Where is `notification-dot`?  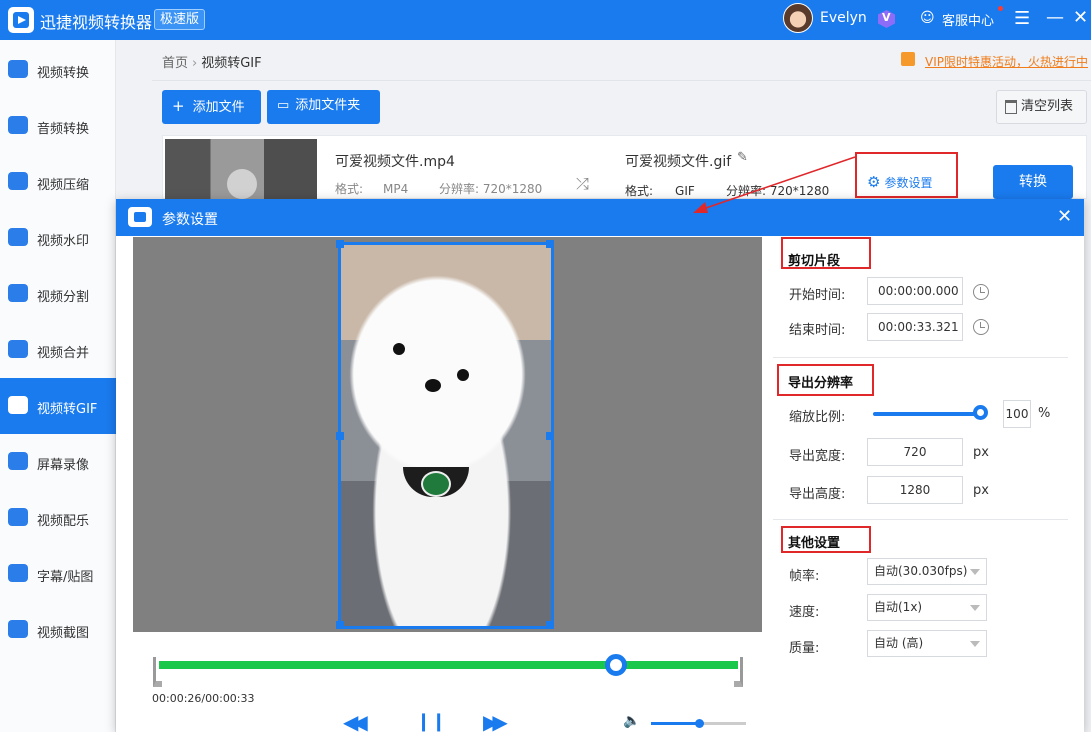
notification-dot is located at coordinates (1000, 8).